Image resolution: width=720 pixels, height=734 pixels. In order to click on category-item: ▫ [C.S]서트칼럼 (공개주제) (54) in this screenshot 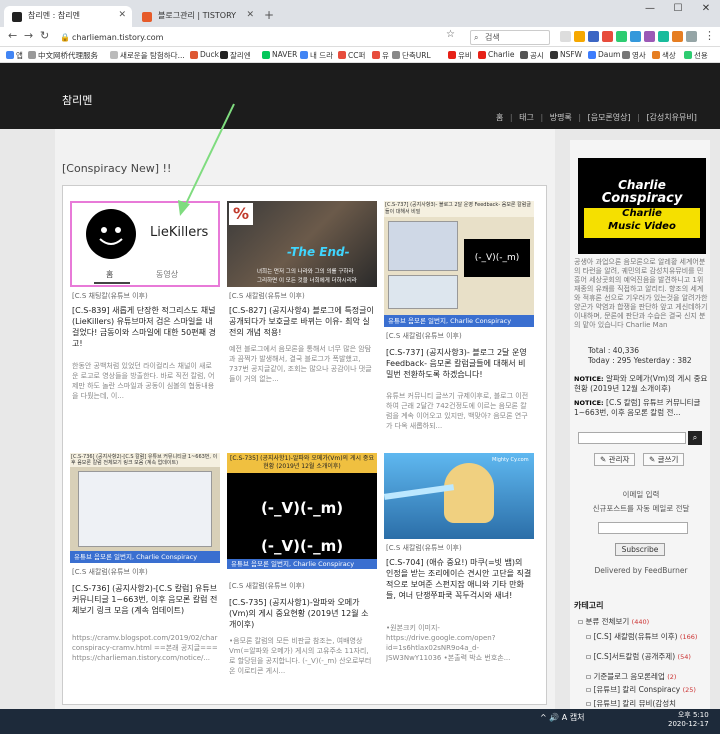, I will do `click(638, 656)`.